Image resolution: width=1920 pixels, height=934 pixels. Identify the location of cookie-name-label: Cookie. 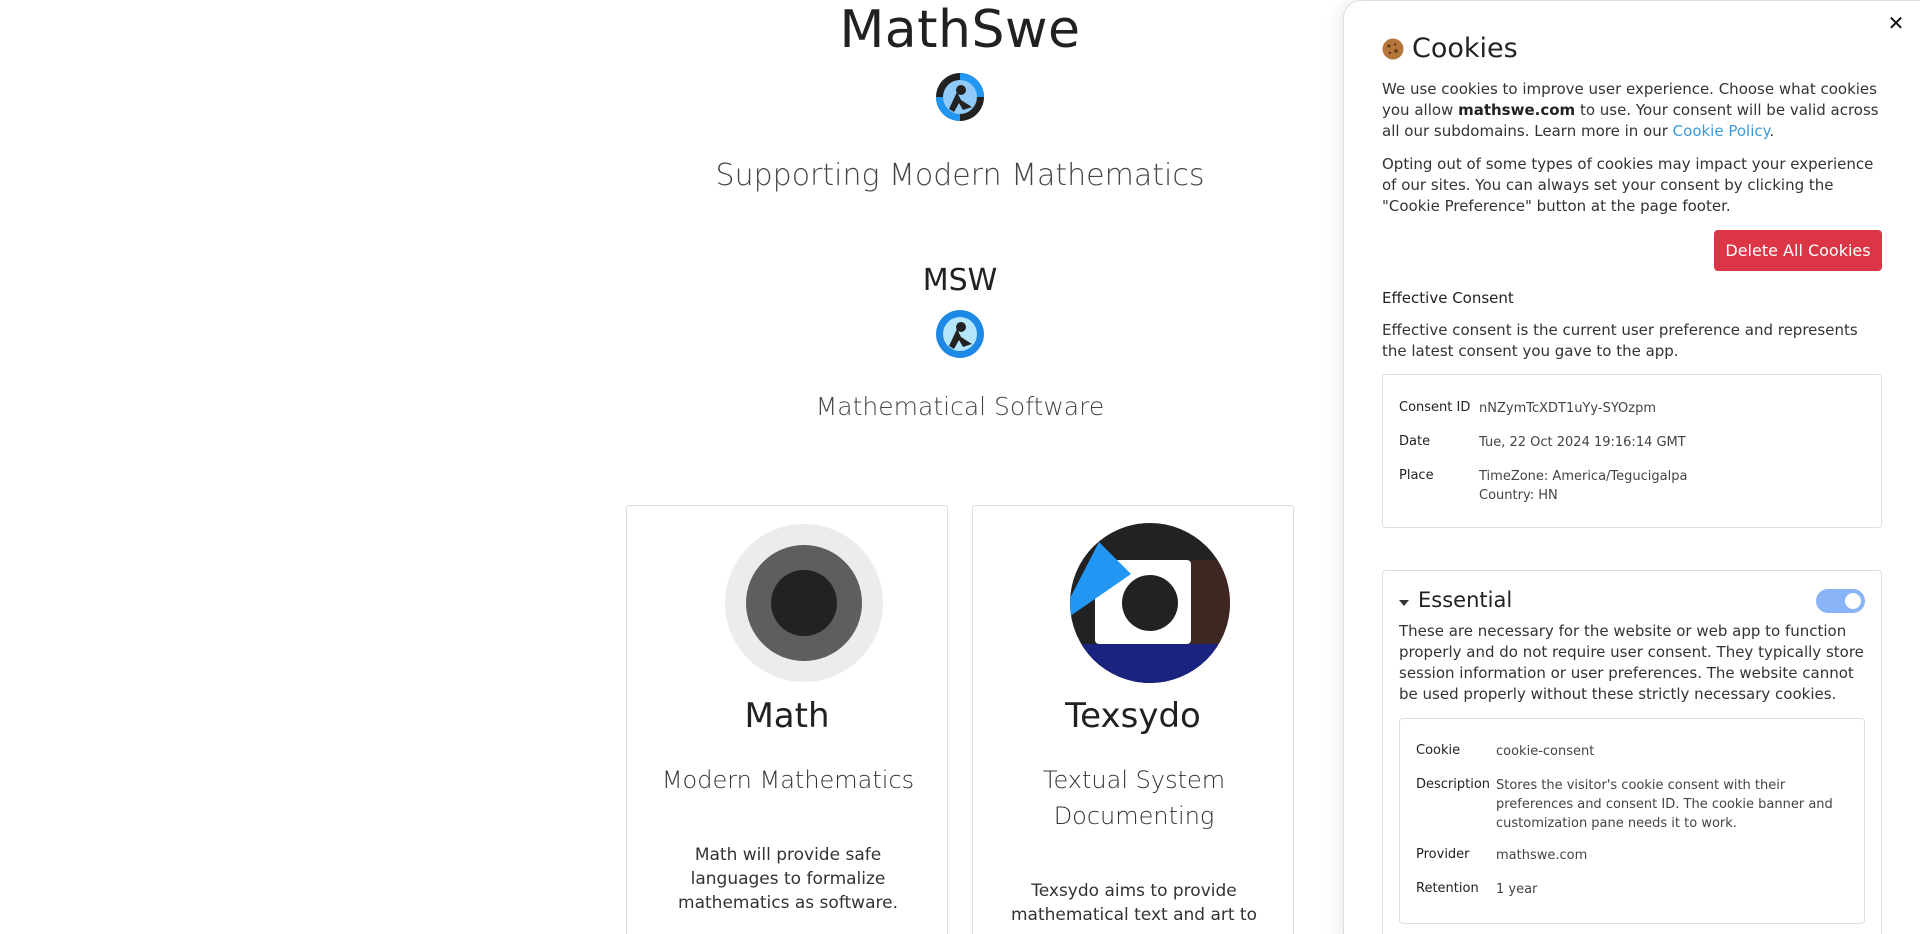
(1438, 750).